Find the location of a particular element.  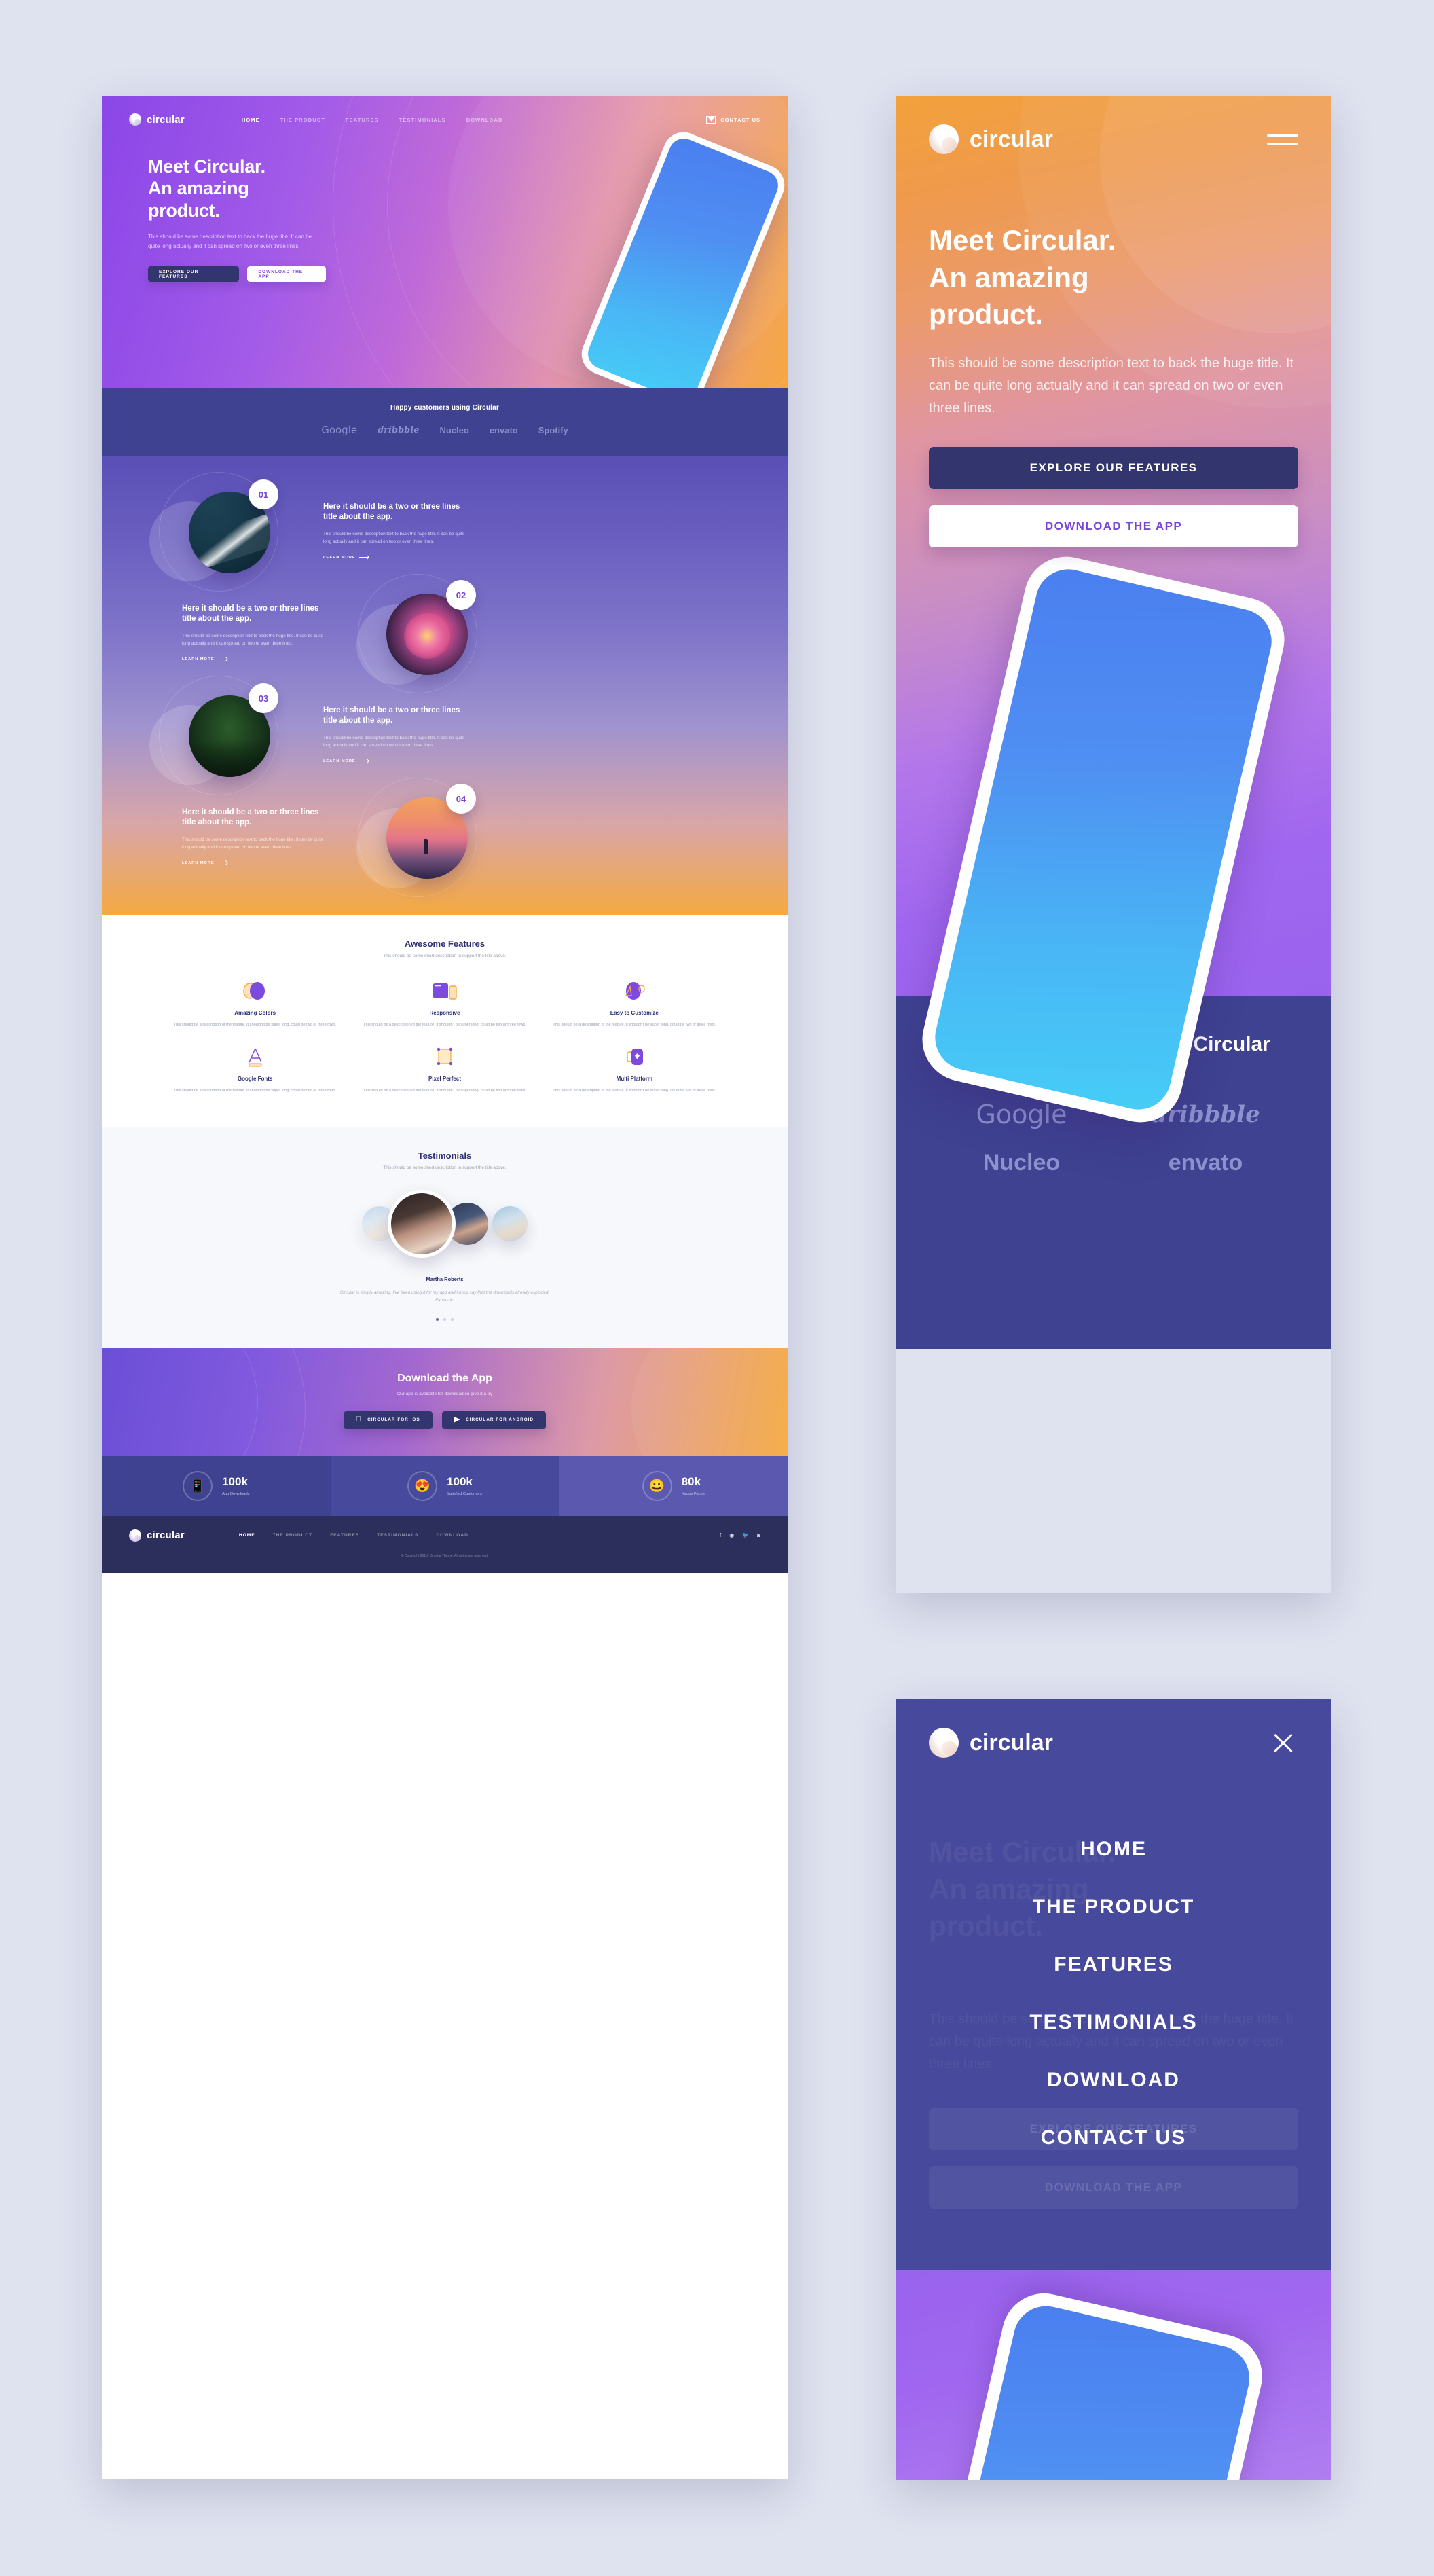

mobile-hero-title-line-2: An amazing is located at coordinates (1009, 277).